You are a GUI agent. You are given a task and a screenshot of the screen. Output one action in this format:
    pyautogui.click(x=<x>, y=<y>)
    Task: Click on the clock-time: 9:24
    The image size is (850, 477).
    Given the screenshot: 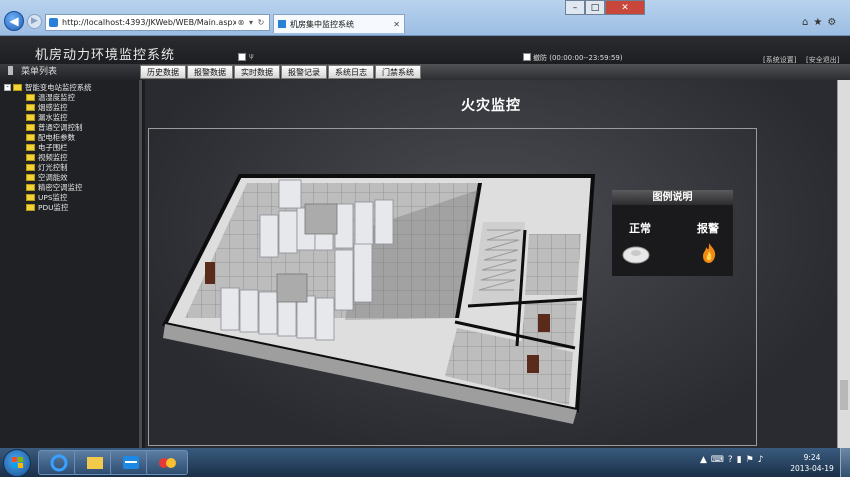 What is the action you would take?
    pyautogui.click(x=812, y=457)
    